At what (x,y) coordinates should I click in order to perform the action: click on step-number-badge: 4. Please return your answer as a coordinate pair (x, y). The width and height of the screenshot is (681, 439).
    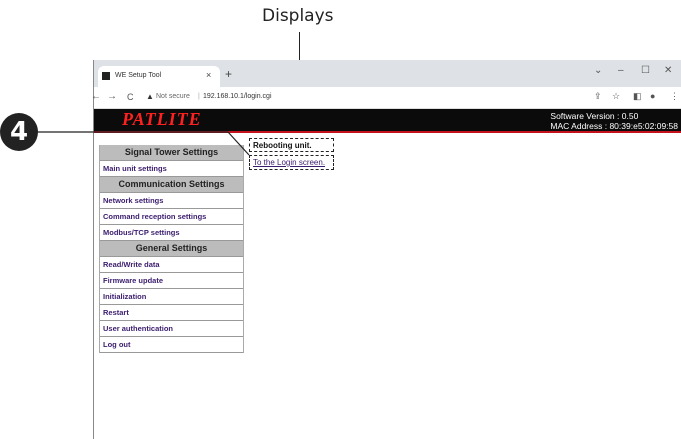
    Looking at the image, I should click on (19, 132).